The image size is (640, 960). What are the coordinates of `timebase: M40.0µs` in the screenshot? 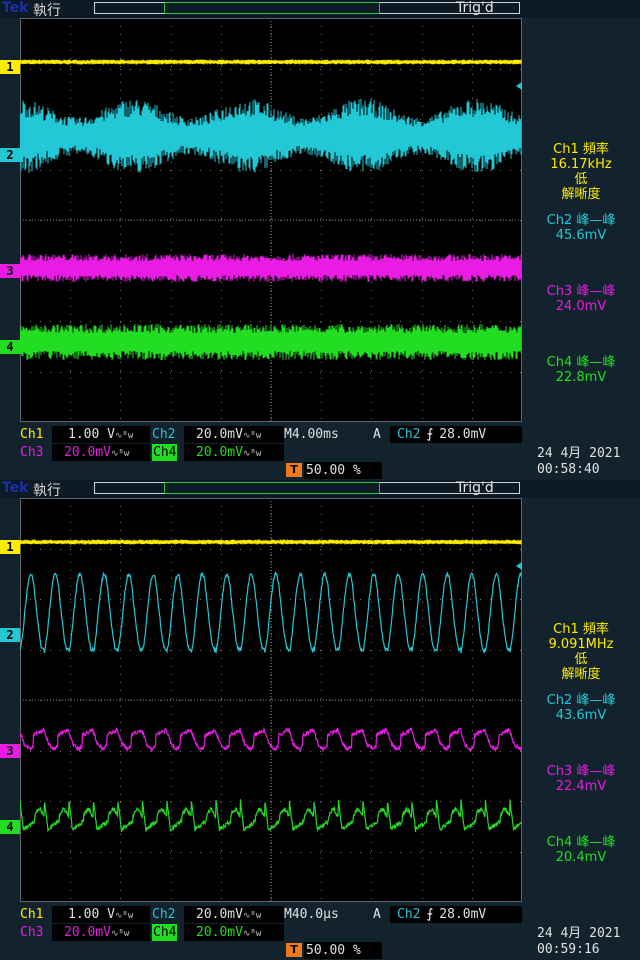 It's located at (311, 914).